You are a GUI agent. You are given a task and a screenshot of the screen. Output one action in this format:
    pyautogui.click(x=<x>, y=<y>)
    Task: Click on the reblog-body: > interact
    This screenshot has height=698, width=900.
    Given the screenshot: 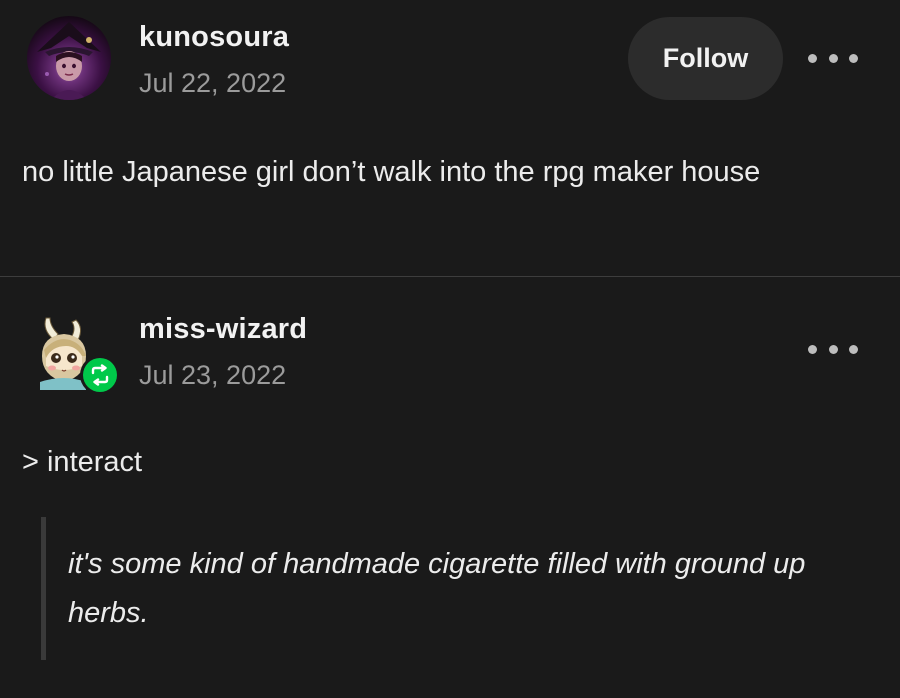 What is the action you would take?
    pyautogui.click(x=82, y=462)
    